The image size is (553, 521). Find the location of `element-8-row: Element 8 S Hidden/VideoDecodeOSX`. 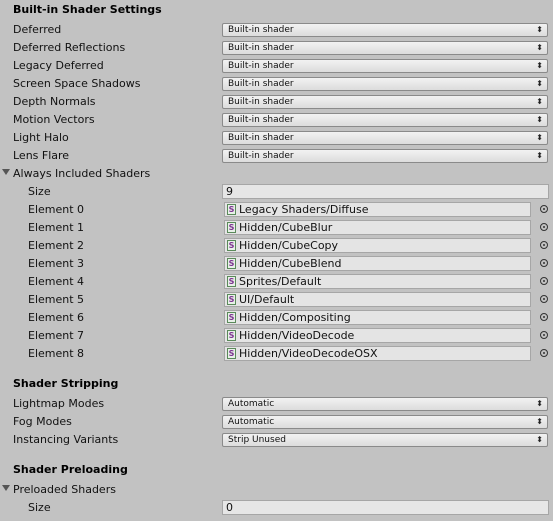

element-8-row: Element 8 S Hidden/VideoDecodeOSX is located at coordinates (276, 354).